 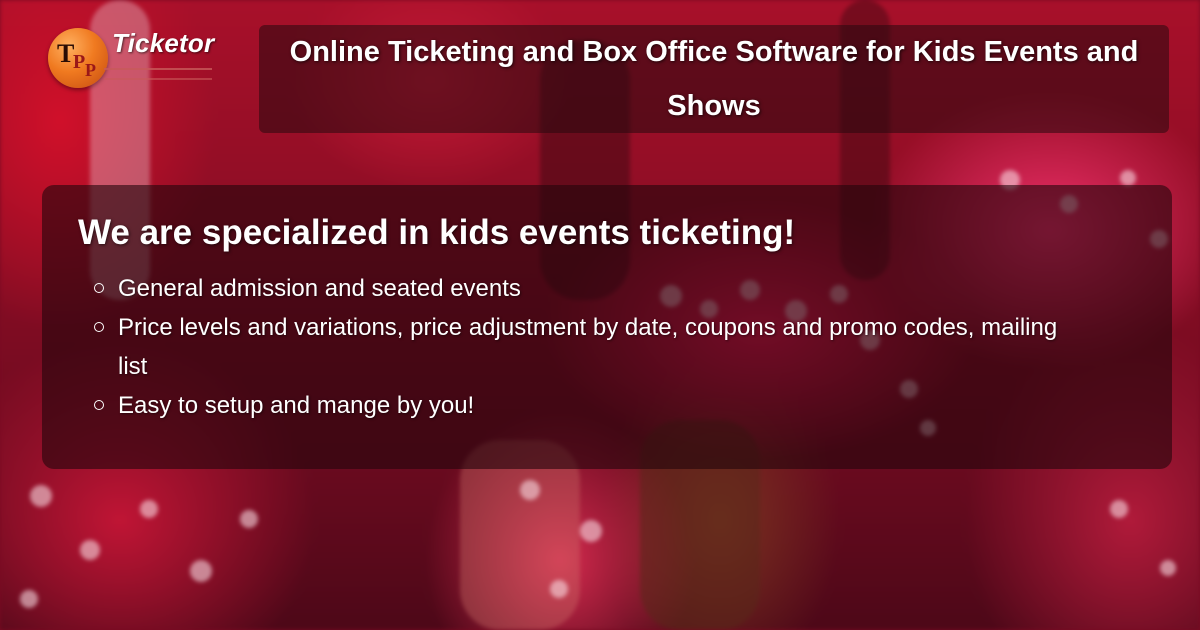 I want to click on logo-letter-p2: P, so click(x=90, y=70).